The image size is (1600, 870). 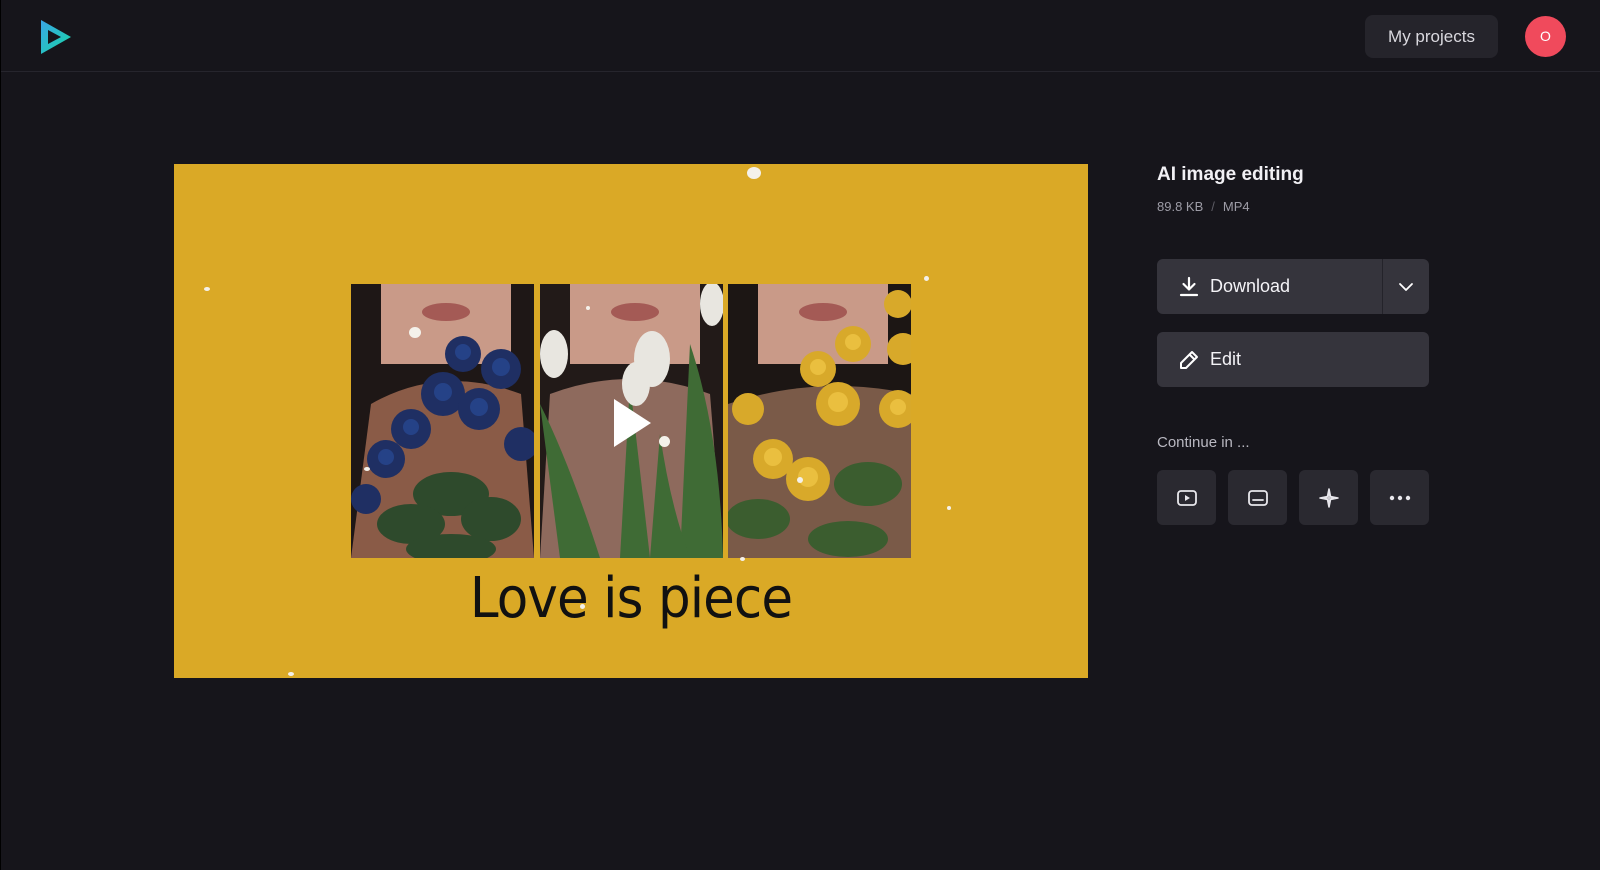 I want to click on file-meta: 89.8 KB / MP4, so click(x=1203, y=206).